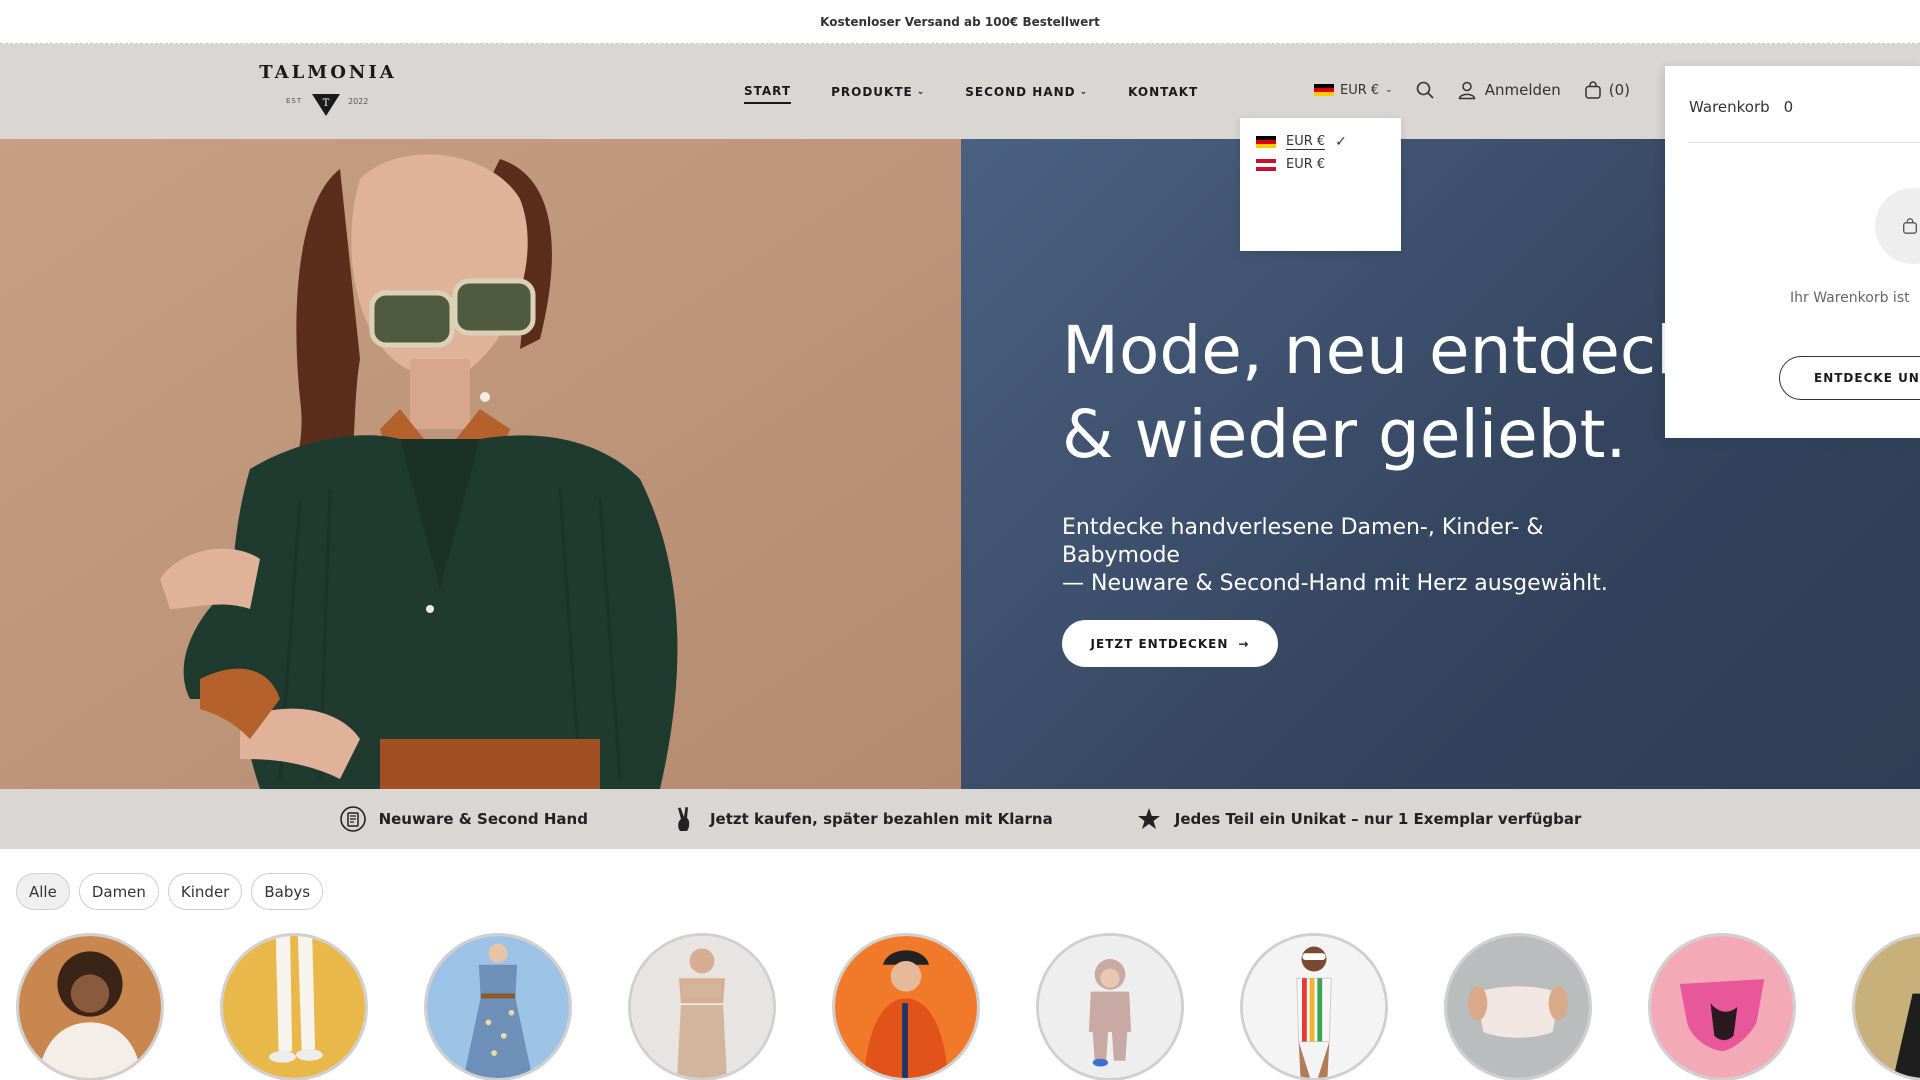 The width and height of the screenshot is (1920, 1080). I want to click on logo-badge-icon: T, so click(326, 105).